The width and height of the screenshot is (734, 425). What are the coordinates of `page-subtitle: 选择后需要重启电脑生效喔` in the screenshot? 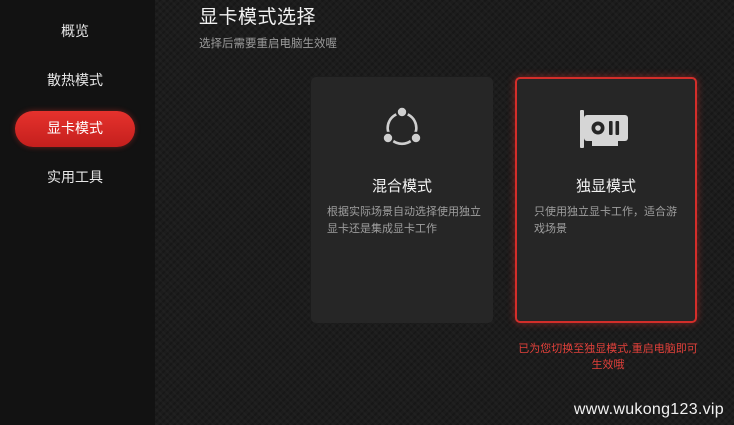 It's located at (268, 43).